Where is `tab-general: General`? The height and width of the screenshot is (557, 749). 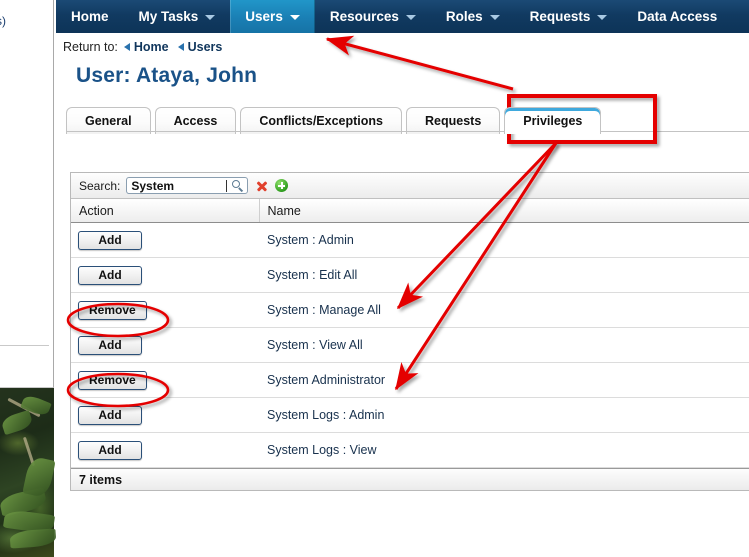
tab-general: General is located at coordinates (108, 120).